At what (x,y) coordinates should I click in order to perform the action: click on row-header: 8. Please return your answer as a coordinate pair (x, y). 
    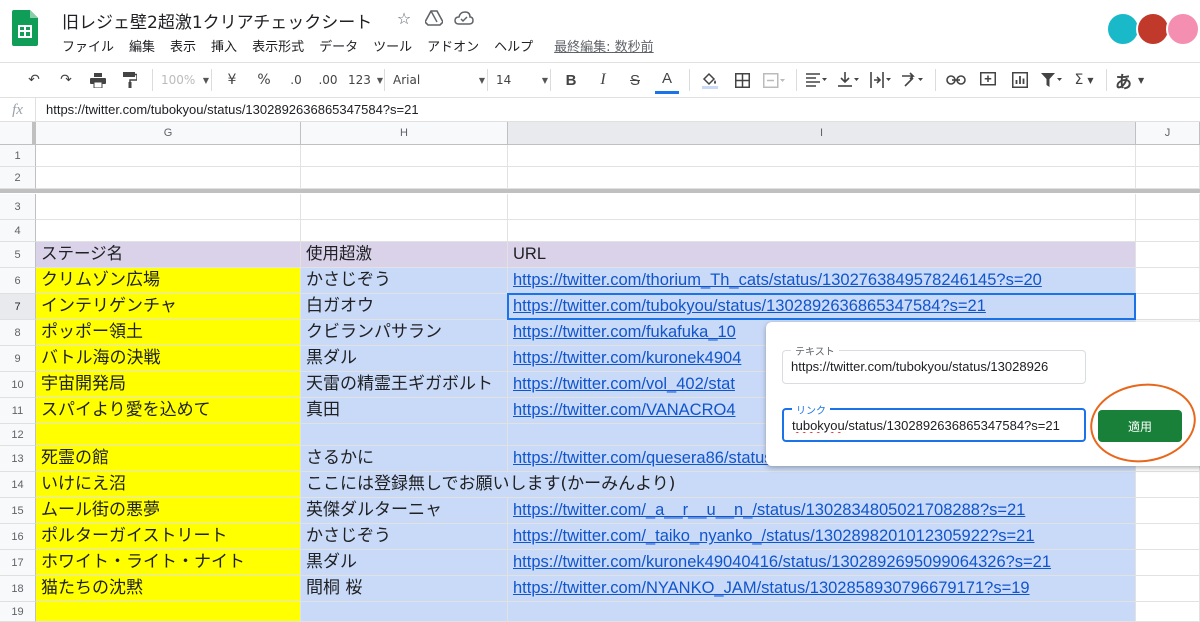
    Looking at the image, I should click on (18, 333).